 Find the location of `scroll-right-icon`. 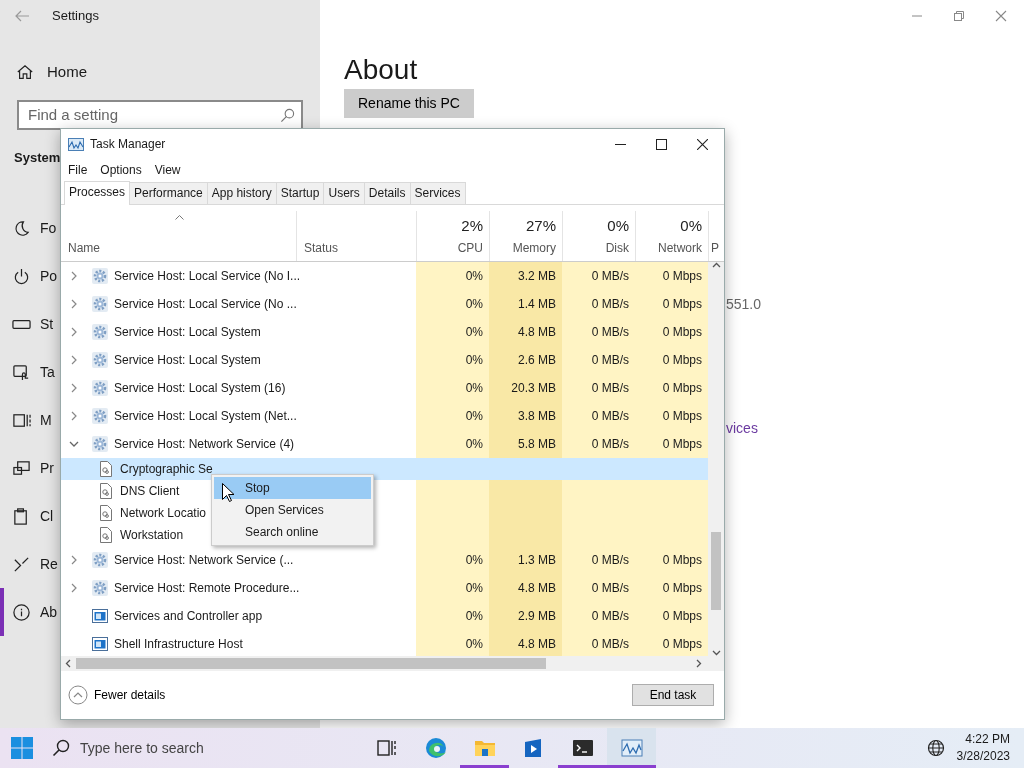

scroll-right-icon is located at coordinates (699, 663).